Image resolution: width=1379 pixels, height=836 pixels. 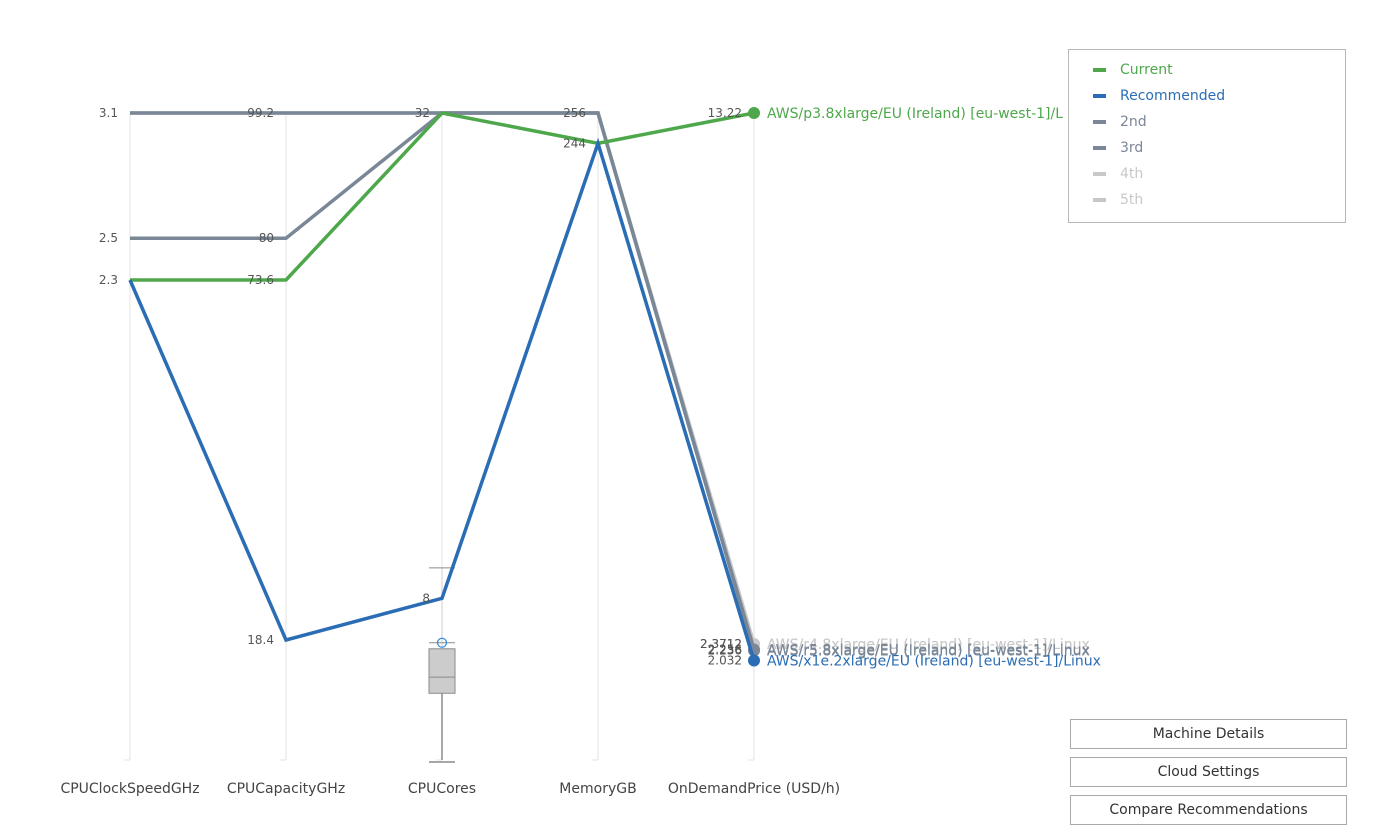 I want to click on legend-label: Recommended, so click(x=1173, y=96).